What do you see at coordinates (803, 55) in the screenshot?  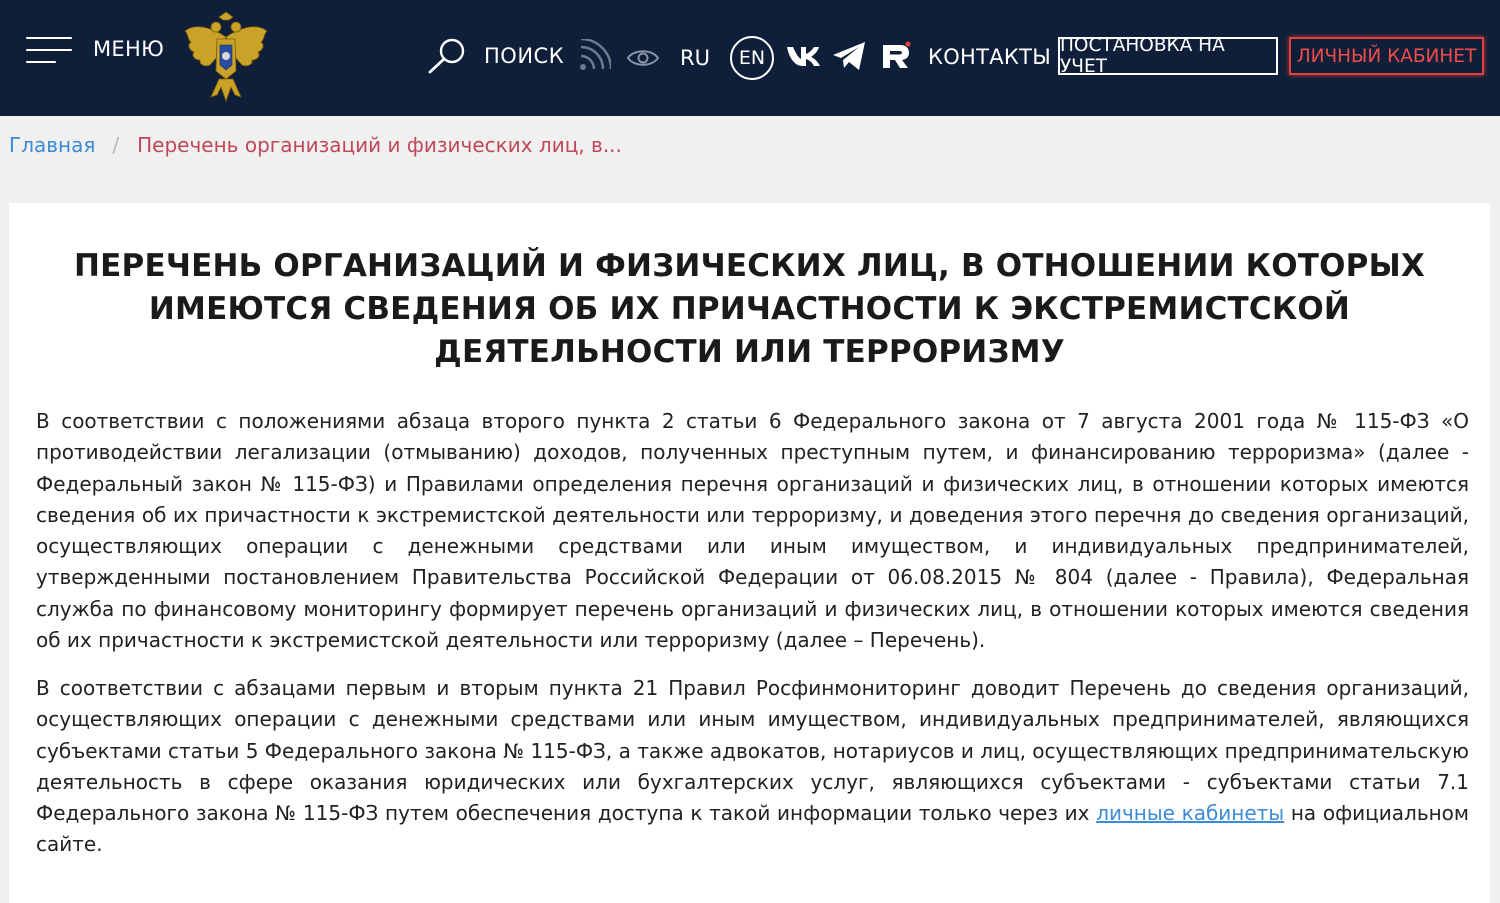 I see `vk-icon` at bounding box center [803, 55].